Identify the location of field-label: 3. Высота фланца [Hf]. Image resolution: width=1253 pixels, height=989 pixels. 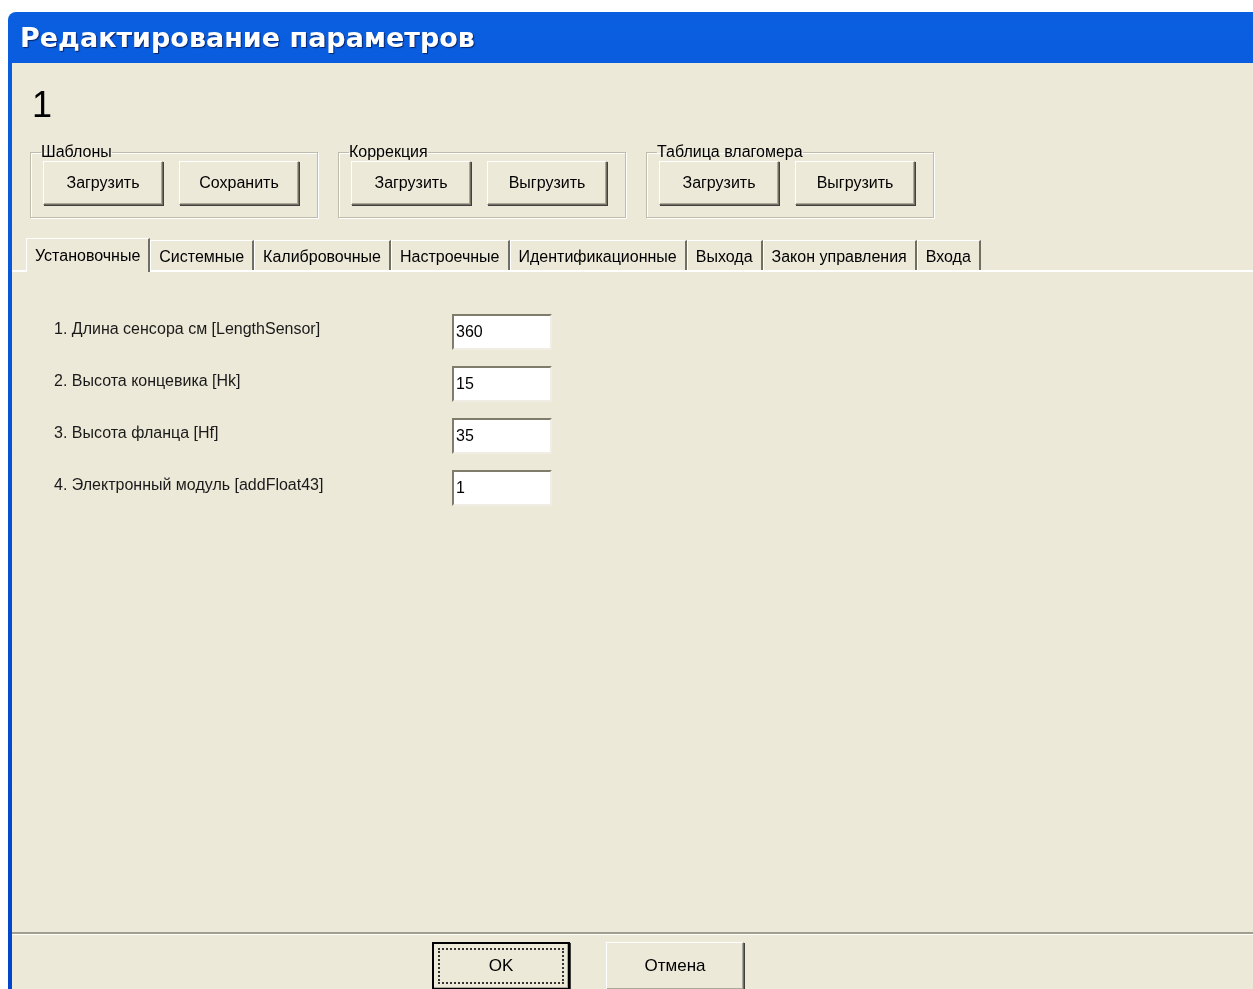
(137, 433).